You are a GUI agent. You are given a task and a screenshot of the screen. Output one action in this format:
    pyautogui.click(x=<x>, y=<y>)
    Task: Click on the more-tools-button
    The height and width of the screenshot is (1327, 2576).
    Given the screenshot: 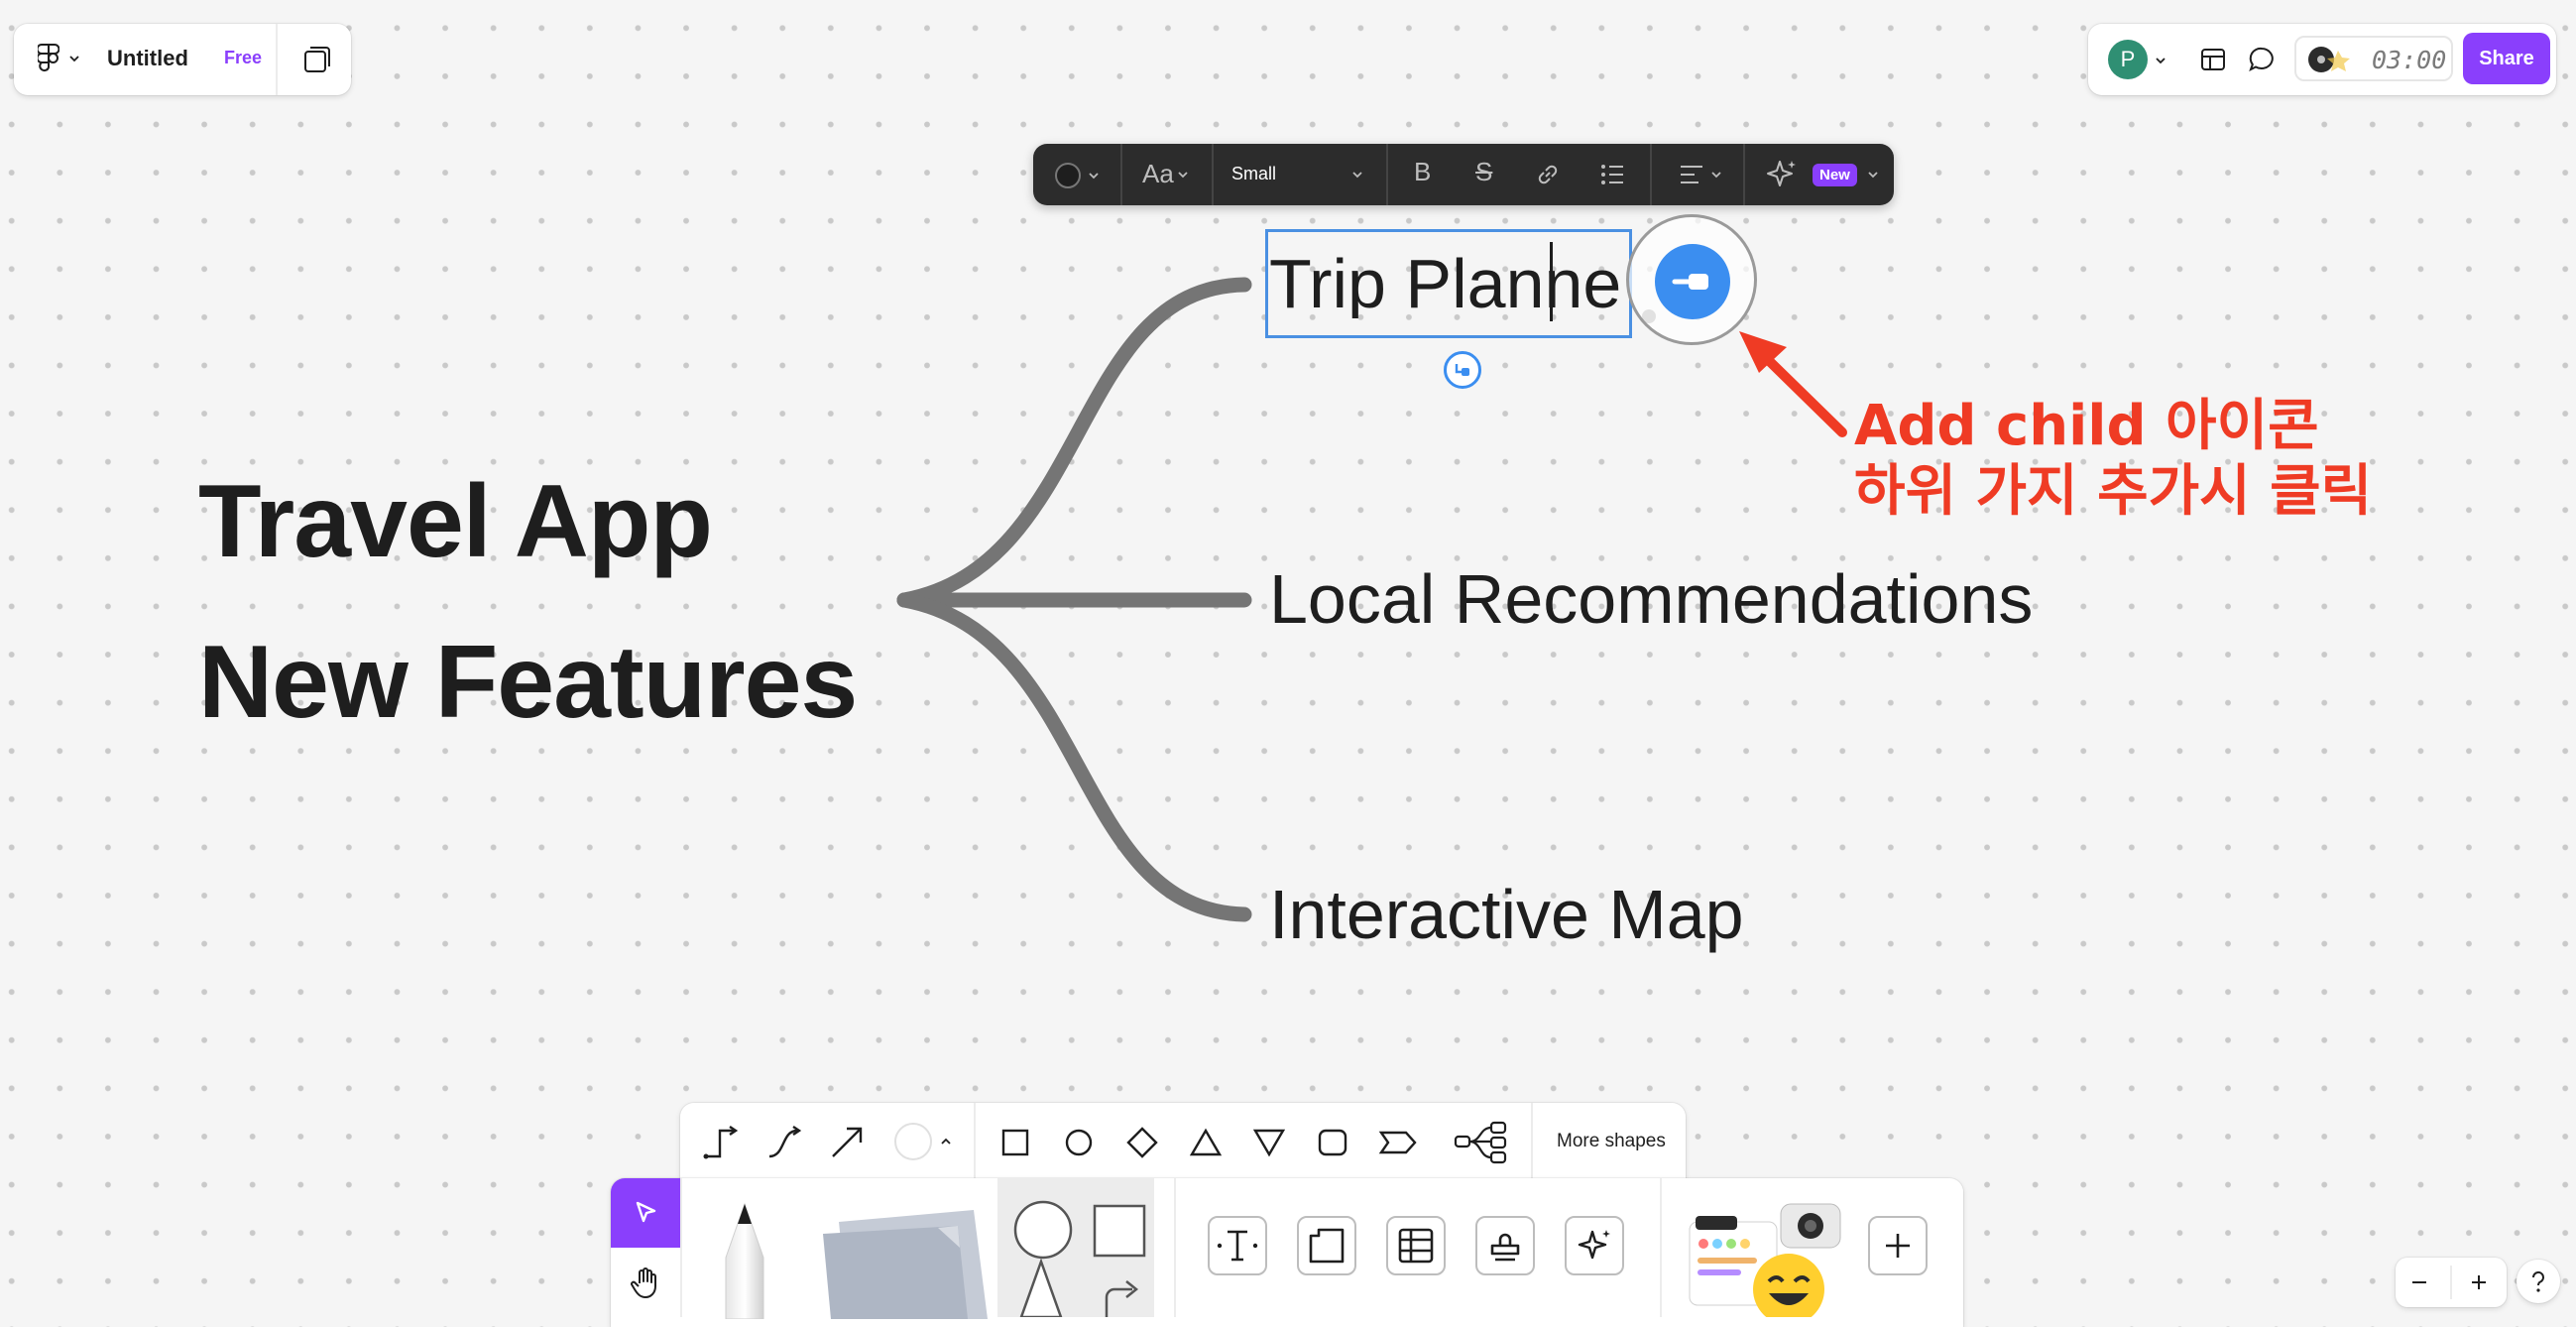 What is the action you would take?
    pyautogui.click(x=1898, y=1246)
    